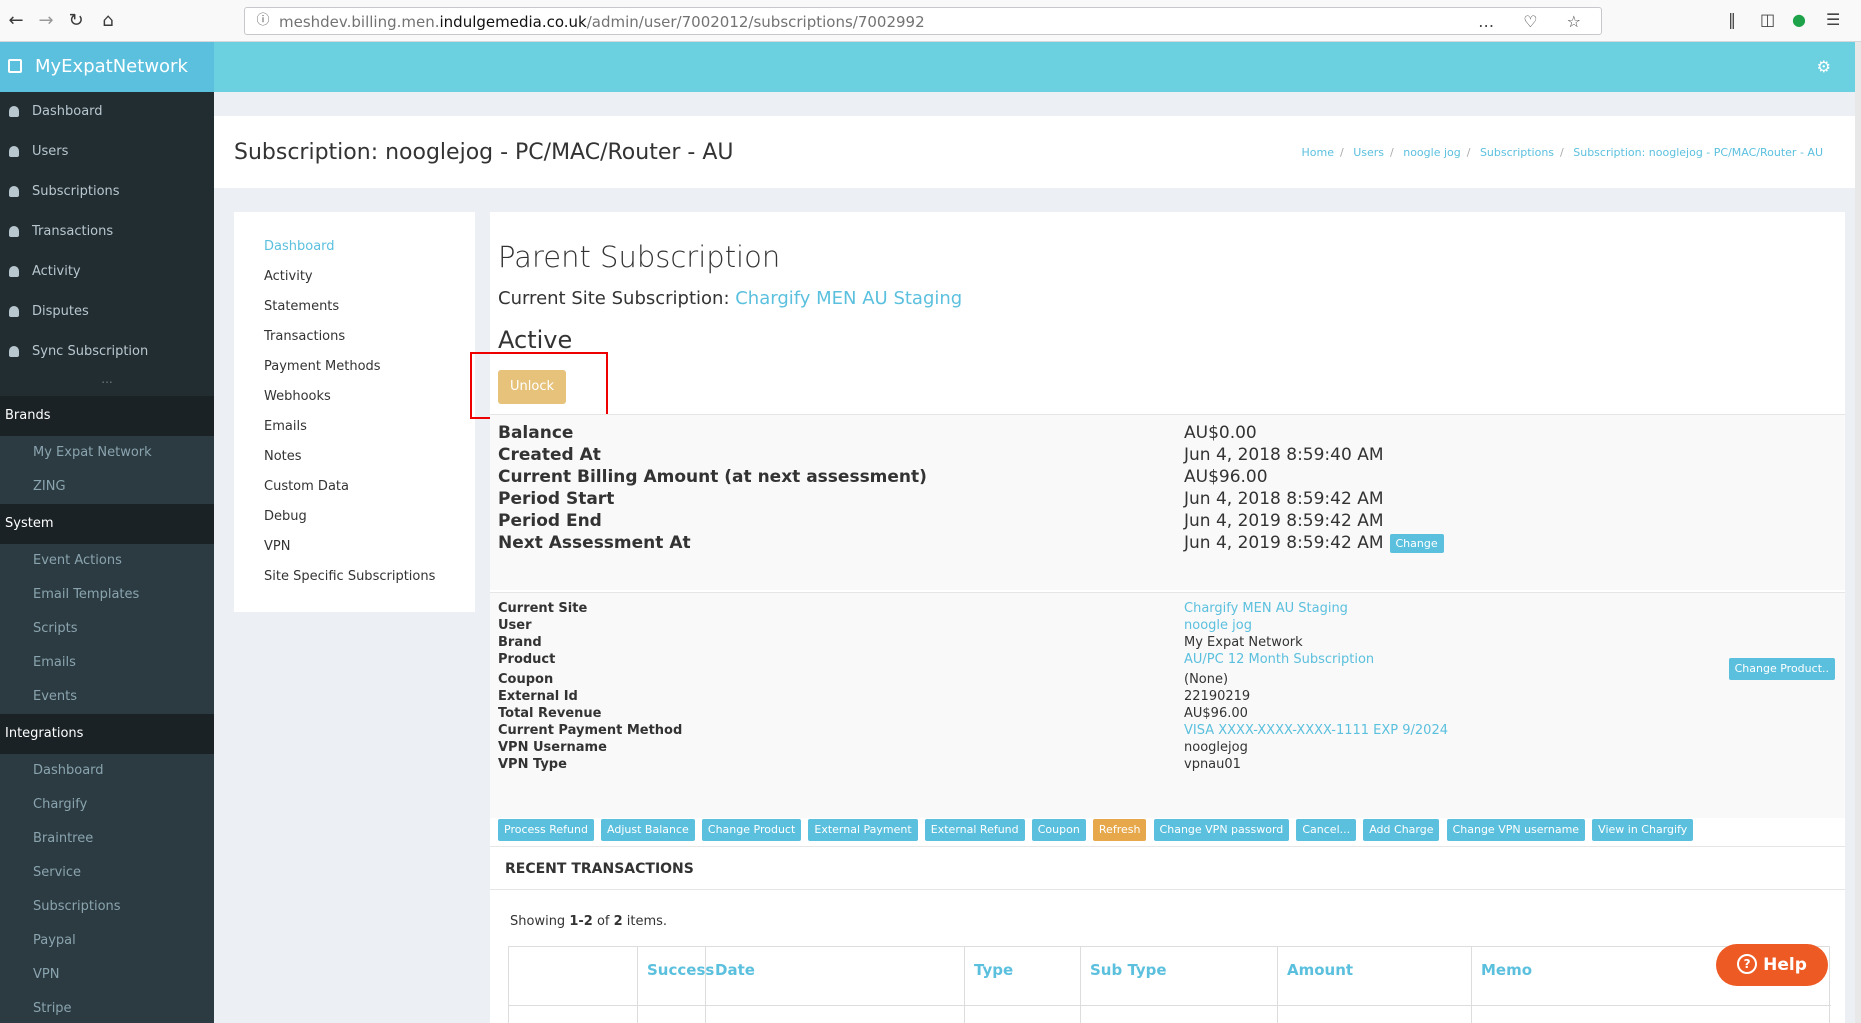  What do you see at coordinates (1119, 830) in the screenshot?
I see `refresh-button: Refresh` at bounding box center [1119, 830].